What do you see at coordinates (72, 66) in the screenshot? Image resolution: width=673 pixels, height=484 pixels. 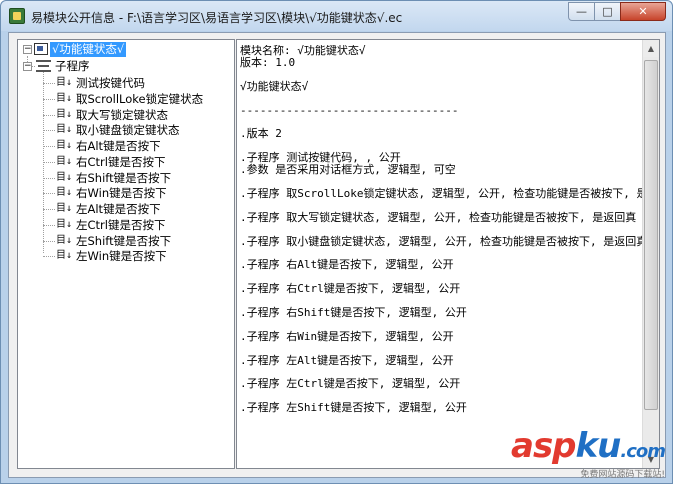 I see `tree-group-label: 子程序` at bounding box center [72, 66].